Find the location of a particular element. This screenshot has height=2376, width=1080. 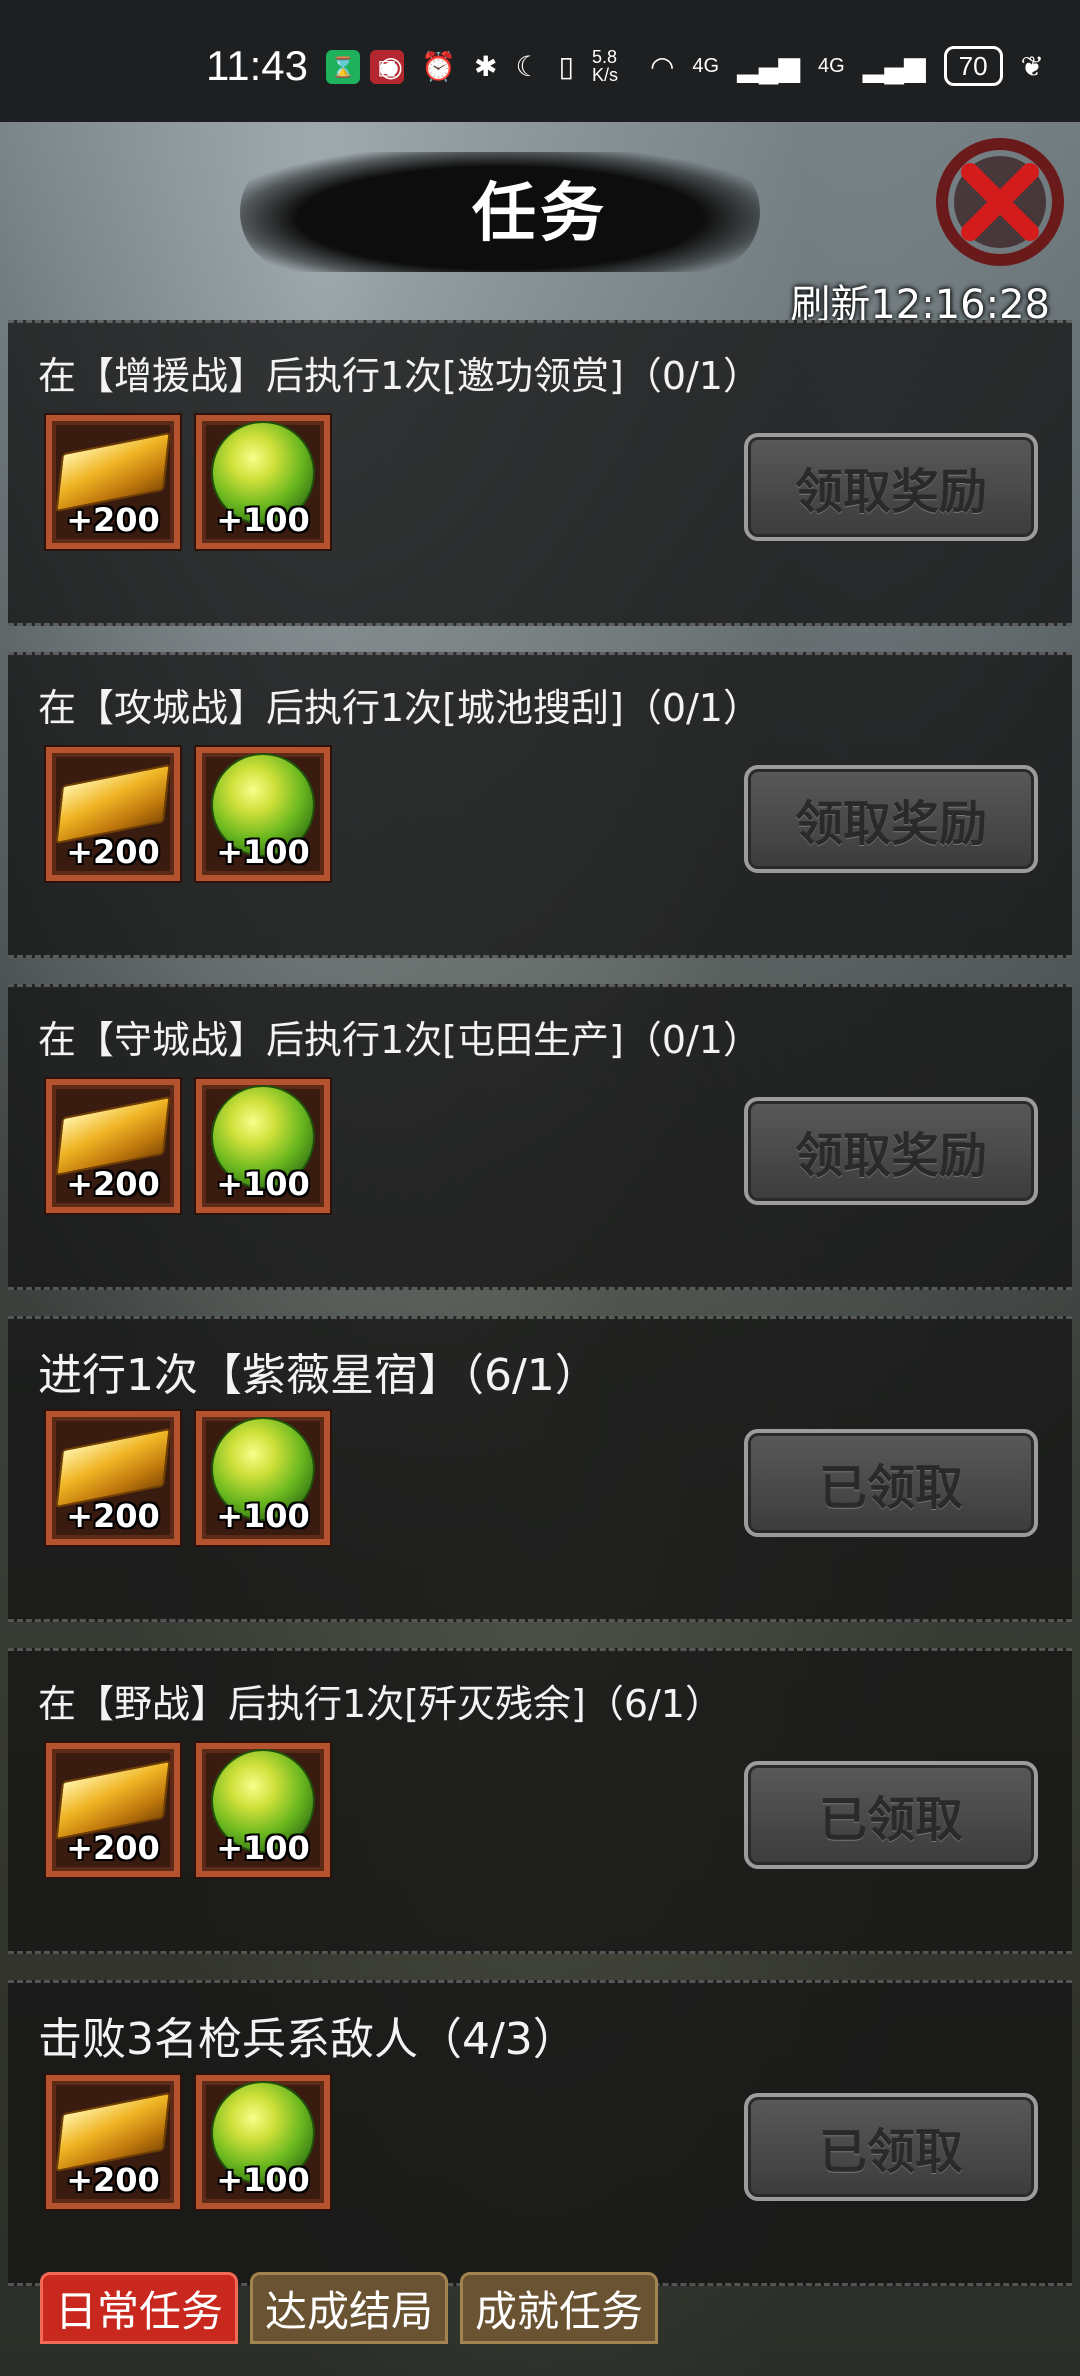

vibrate-icon: ▯ is located at coordinates (566, 66).